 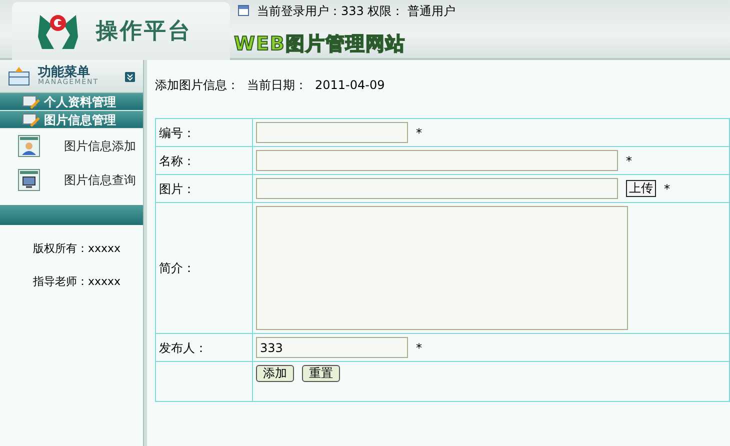 I want to click on page-heading: 添加图片信息：, so click(x=197, y=85).